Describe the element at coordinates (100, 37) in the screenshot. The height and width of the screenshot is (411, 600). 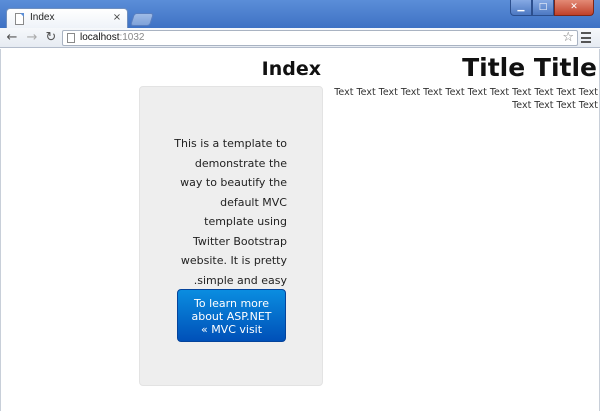
I see `url-host: localhost` at that location.